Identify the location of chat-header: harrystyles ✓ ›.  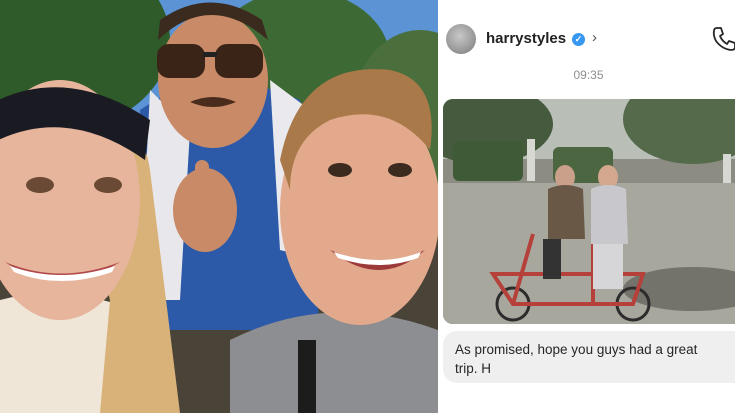
(588, 31).